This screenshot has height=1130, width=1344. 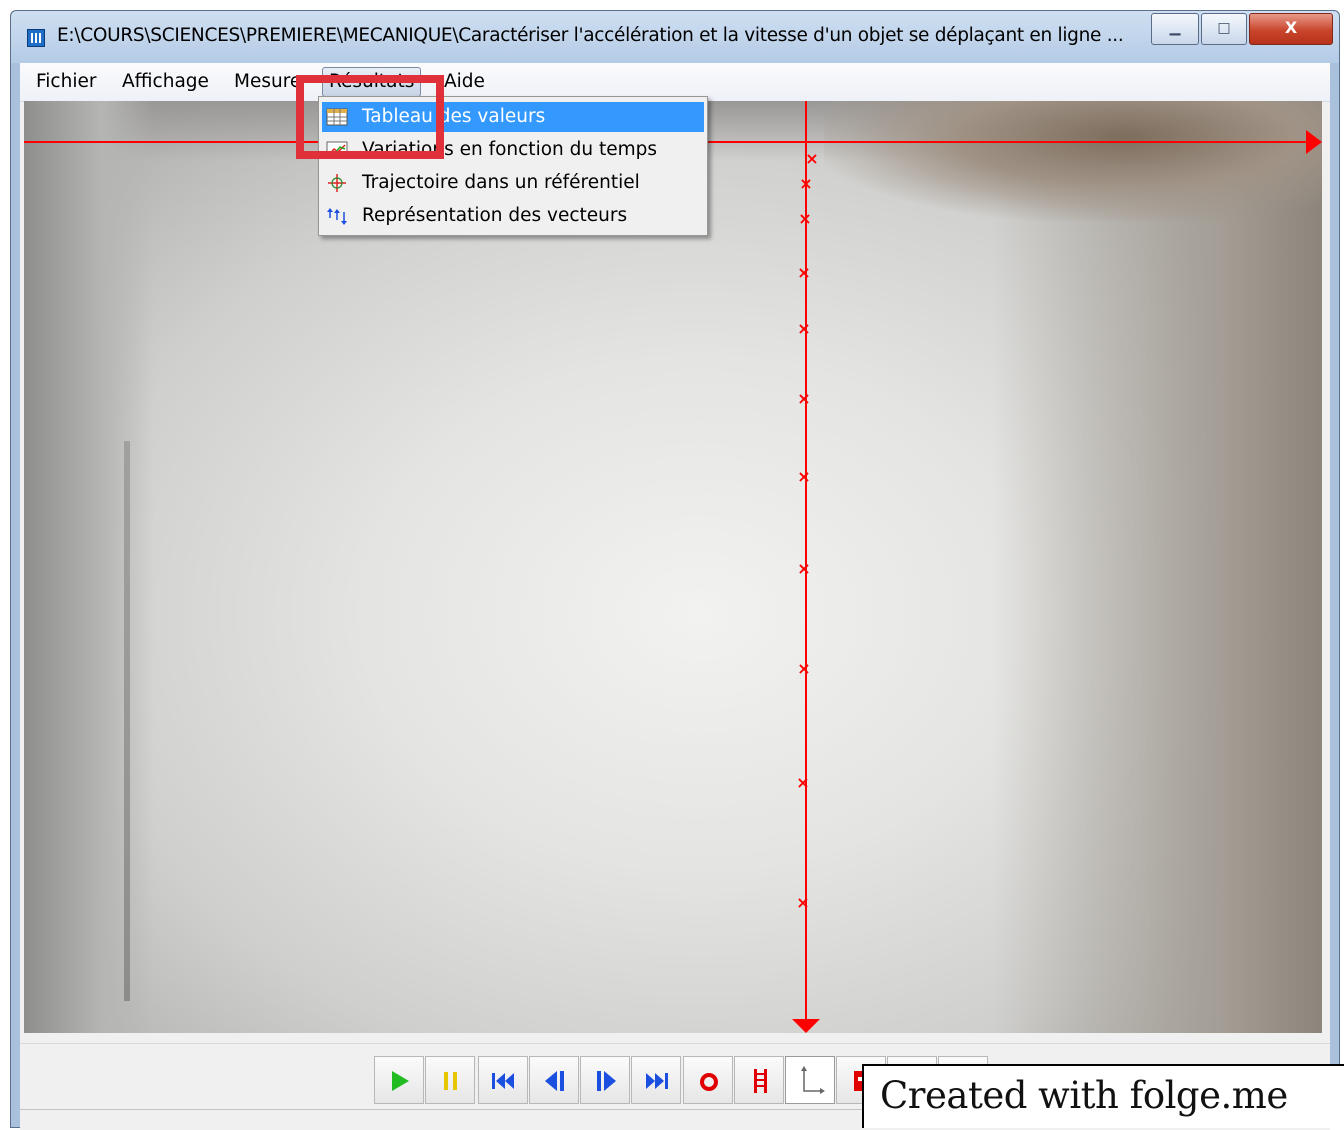 I want to click on scale-button, so click(x=759, y=1080).